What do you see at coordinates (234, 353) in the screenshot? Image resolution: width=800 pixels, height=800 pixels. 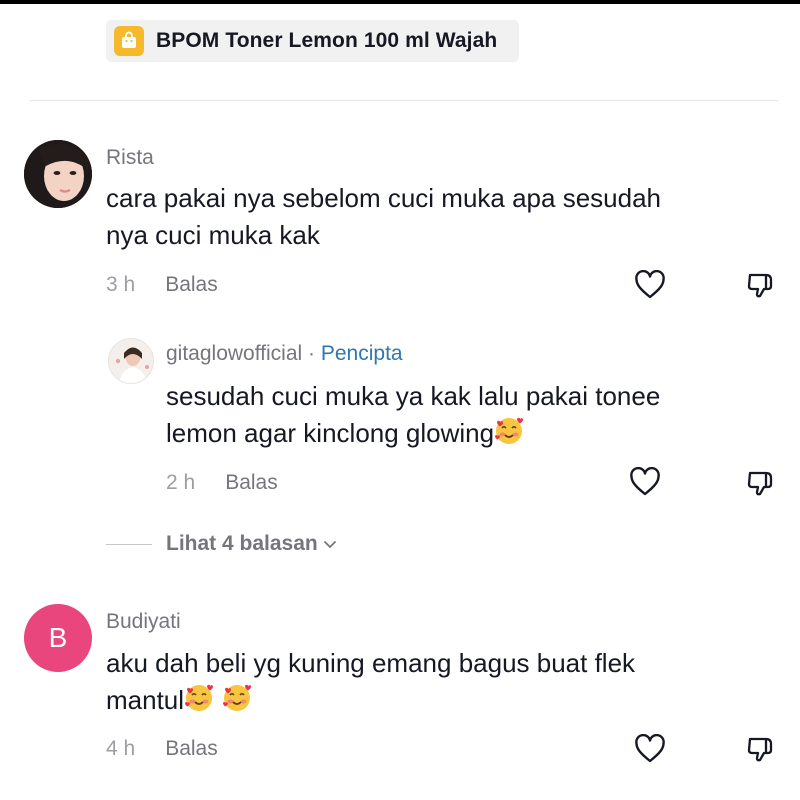 I see `reply-username-text: gitaglowofficial` at bounding box center [234, 353].